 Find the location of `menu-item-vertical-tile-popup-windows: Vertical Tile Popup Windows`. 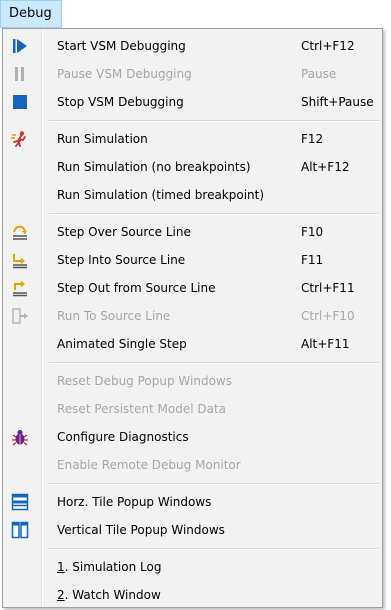

menu-item-vertical-tile-popup-windows: Vertical Tile Popup Windows is located at coordinates (192, 530).